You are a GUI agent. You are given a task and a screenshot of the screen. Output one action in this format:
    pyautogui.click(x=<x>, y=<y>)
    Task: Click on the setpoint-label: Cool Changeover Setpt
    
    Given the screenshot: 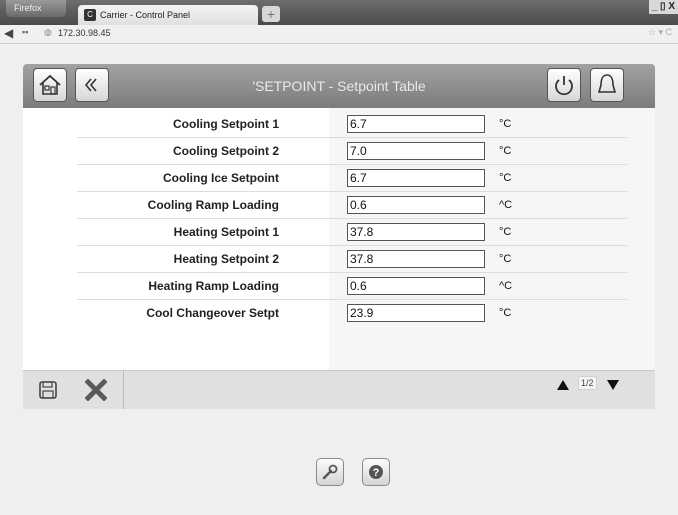 What is the action you would take?
    pyautogui.click(x=212, y=313)
    